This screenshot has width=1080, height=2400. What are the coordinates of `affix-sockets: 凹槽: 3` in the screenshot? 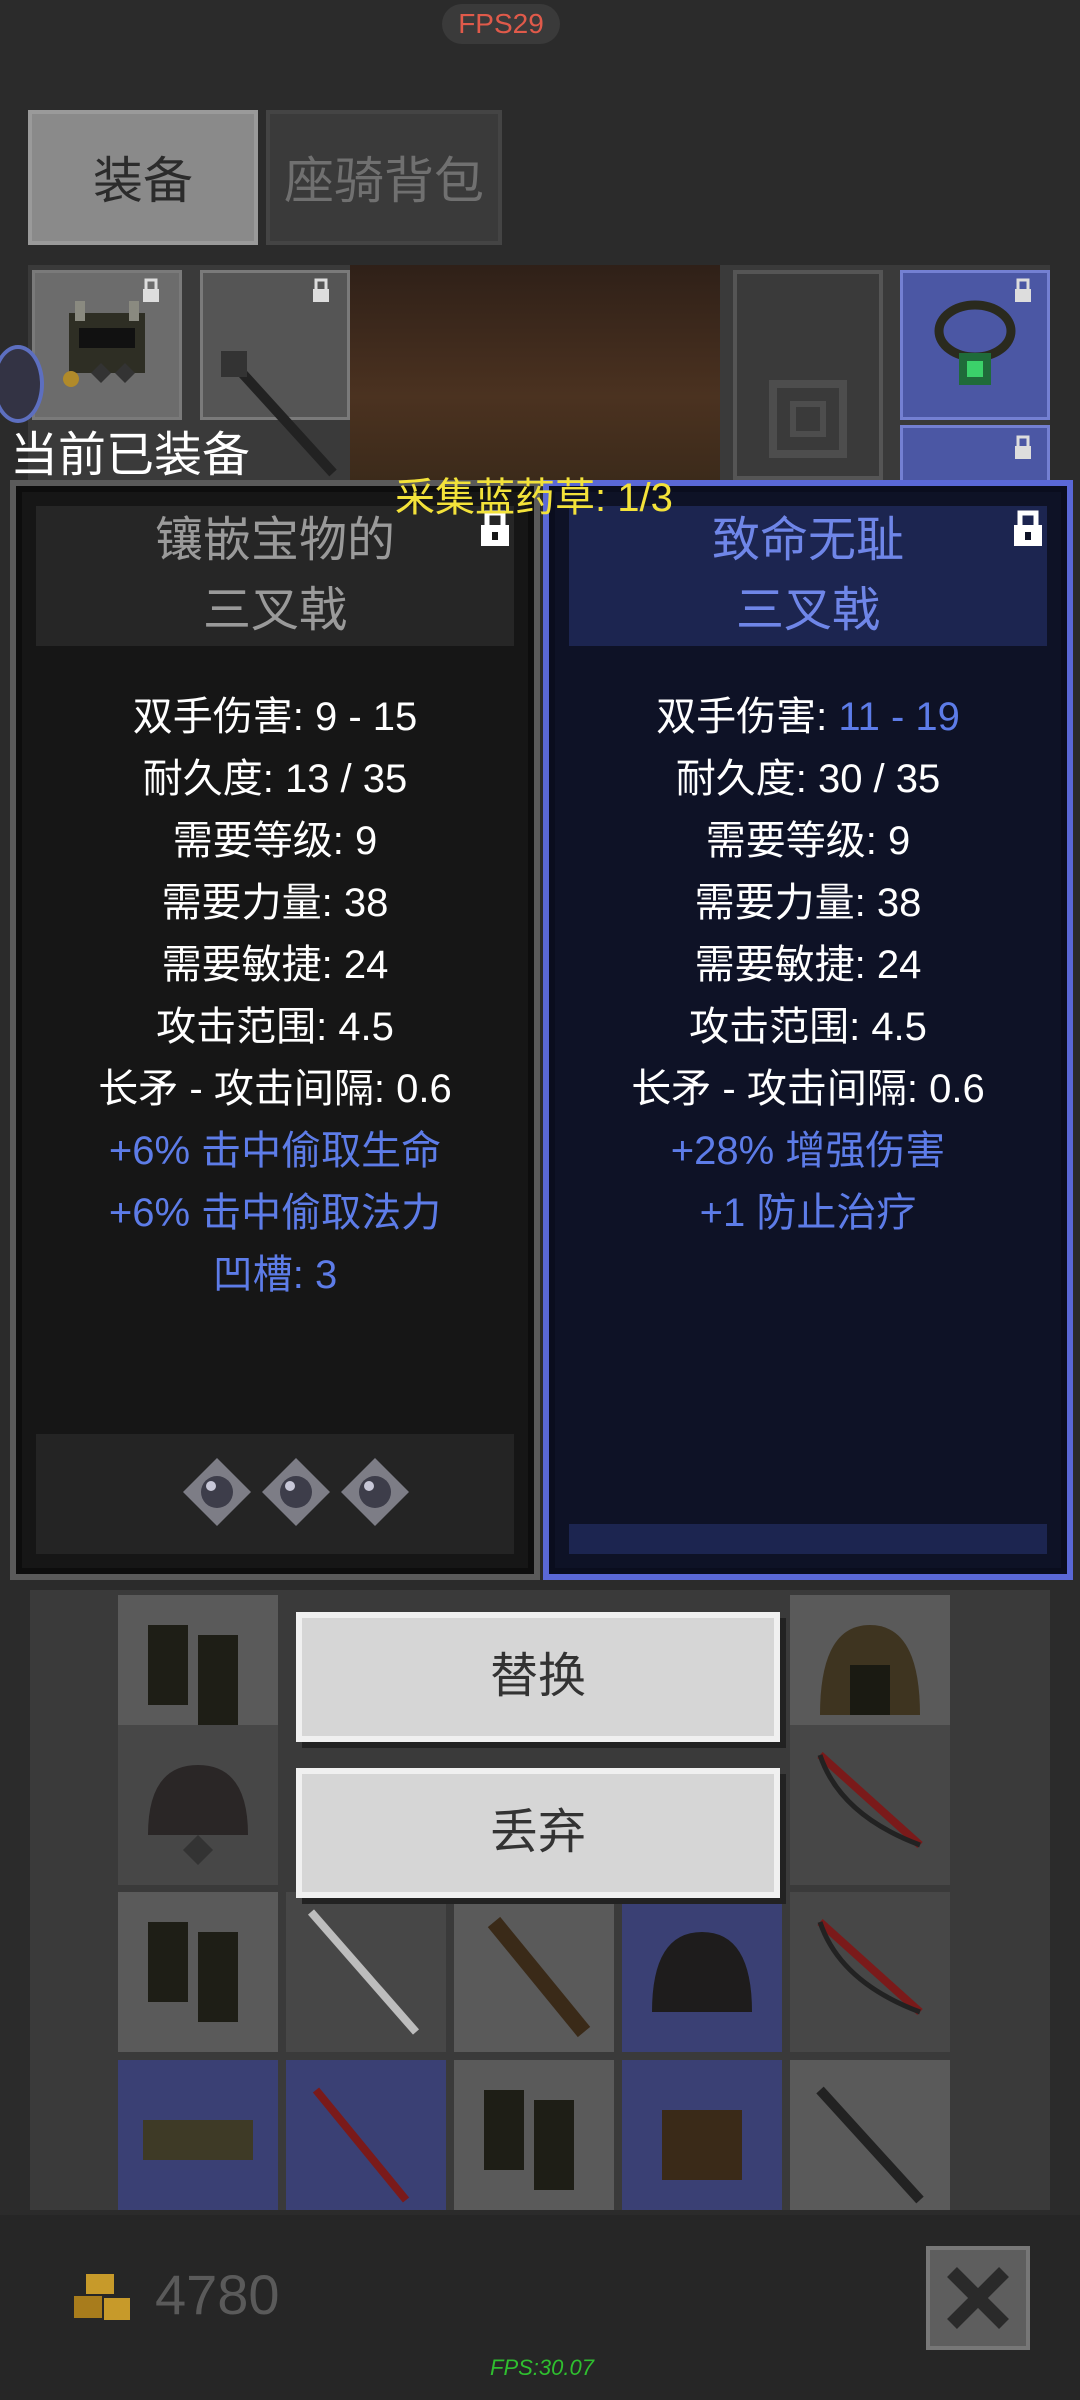 It's located at (275, 1275).